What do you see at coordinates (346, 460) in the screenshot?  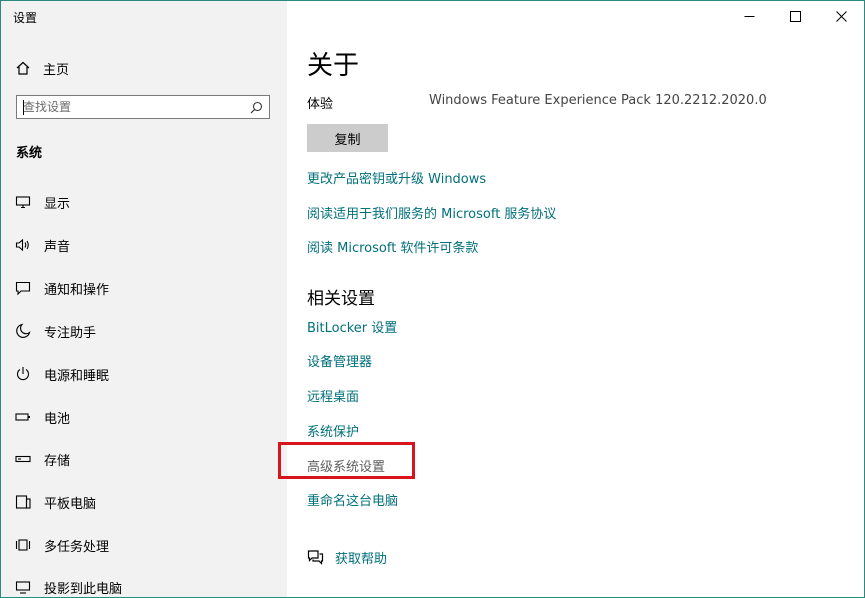 I see `highlight-box` at bounding box center [346, 460].